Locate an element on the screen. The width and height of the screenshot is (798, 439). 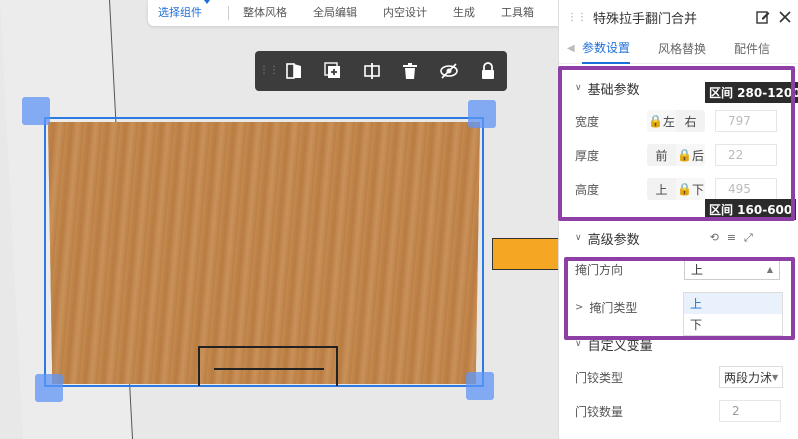
advanced-params-header: ∨ 高级参数 ⟲ ≡ ⤢ is located at coordinates (678, 238).